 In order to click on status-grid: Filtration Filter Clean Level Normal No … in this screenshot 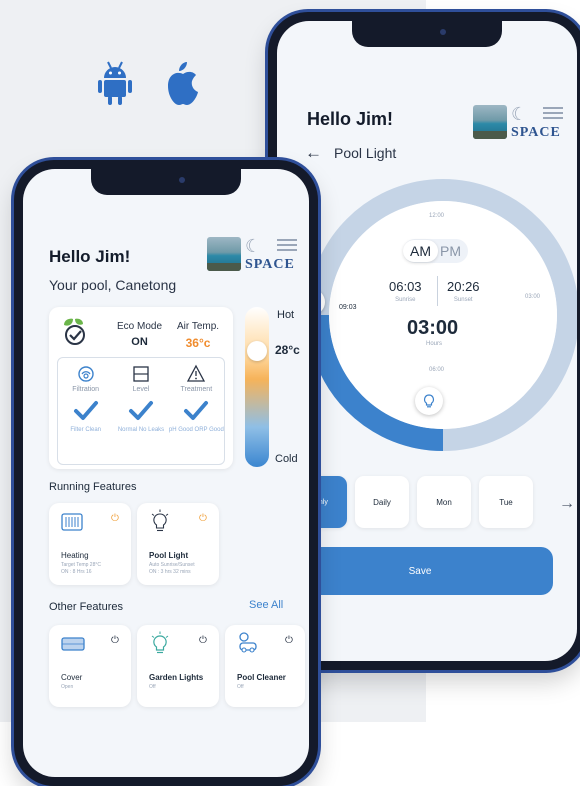, I will do `click(141, 411)`.